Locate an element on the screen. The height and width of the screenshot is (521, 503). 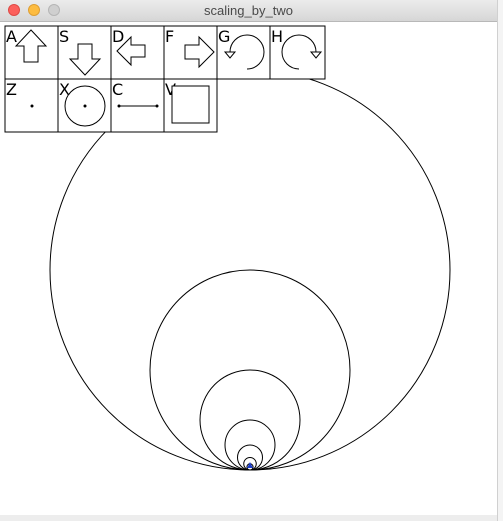
window-titlebar: scaling_by_two is located at coordinates (248, 11).